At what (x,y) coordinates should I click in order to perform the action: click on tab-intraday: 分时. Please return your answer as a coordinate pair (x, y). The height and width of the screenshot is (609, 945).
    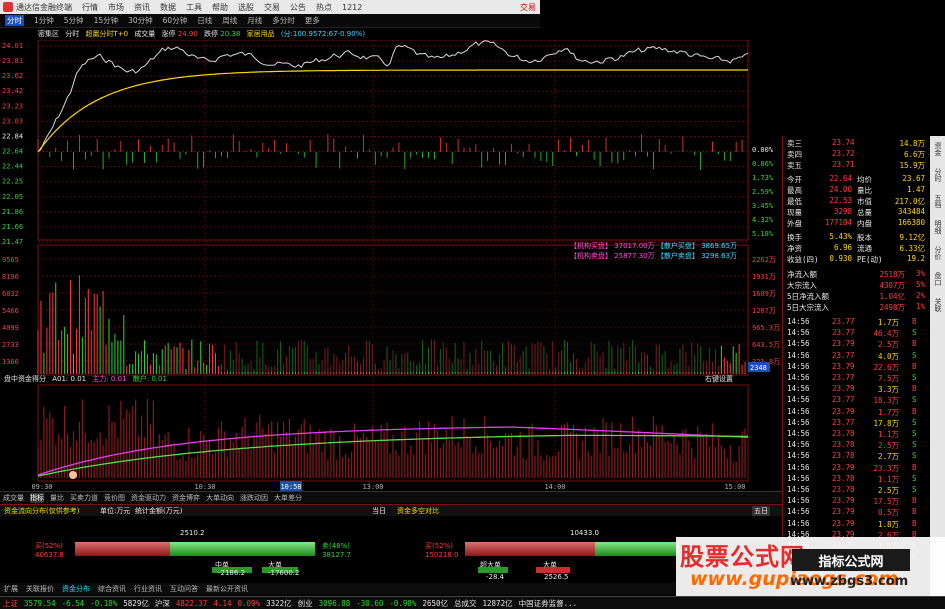
    Looking at the image, I should click on (14, 20).